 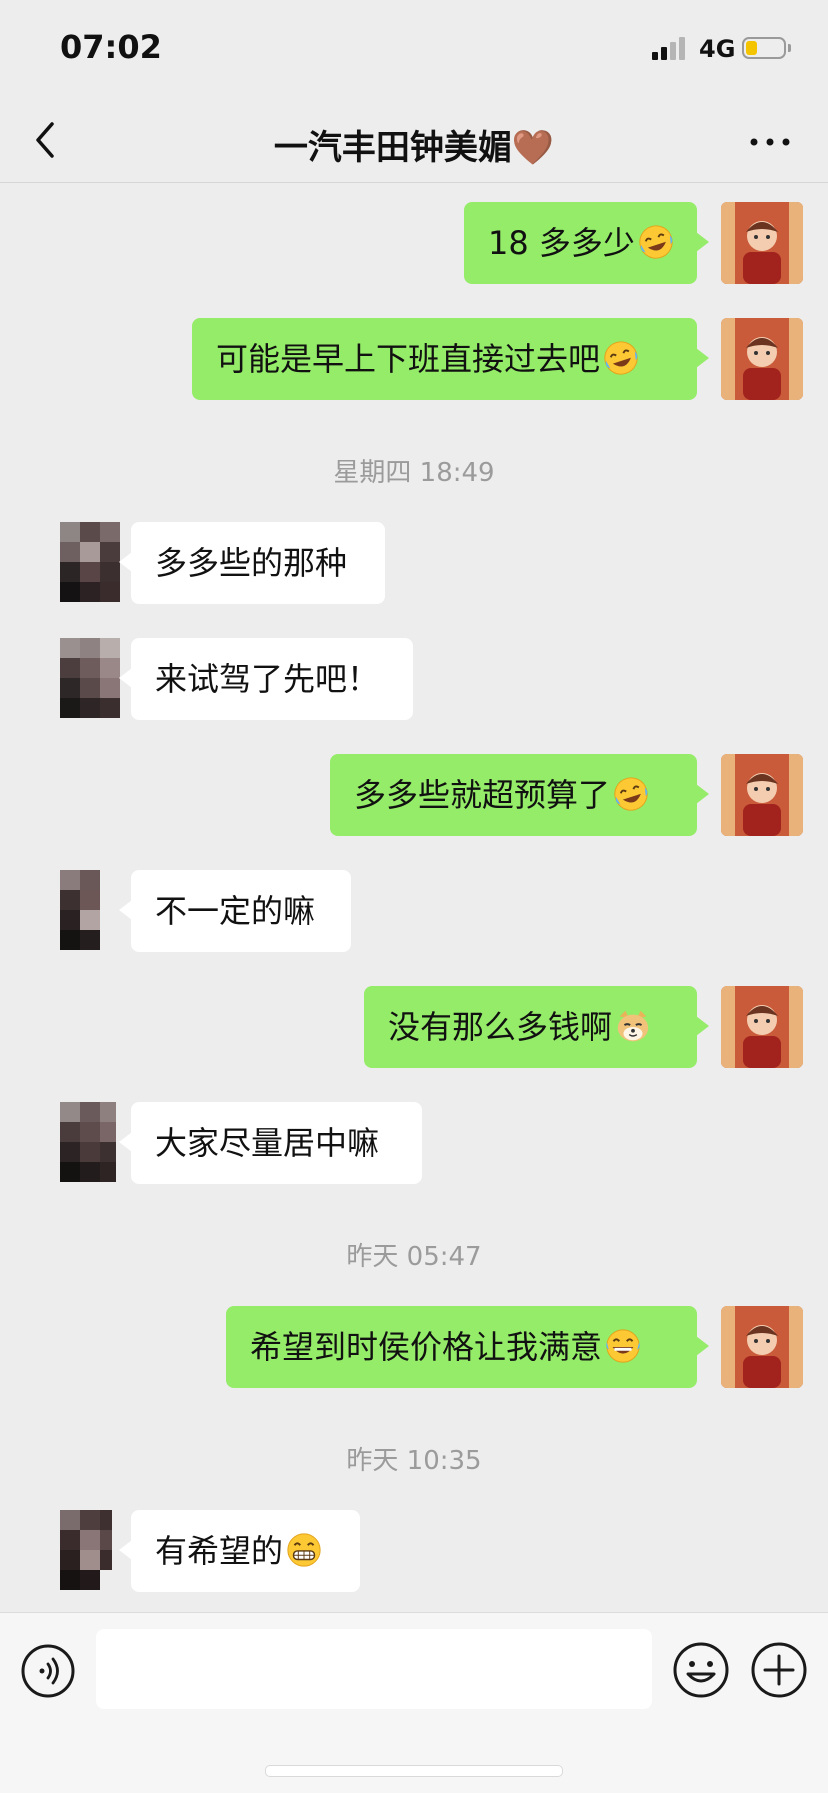 I want to click on message-text: 不一定的嘛, so click(x=235, y=911).